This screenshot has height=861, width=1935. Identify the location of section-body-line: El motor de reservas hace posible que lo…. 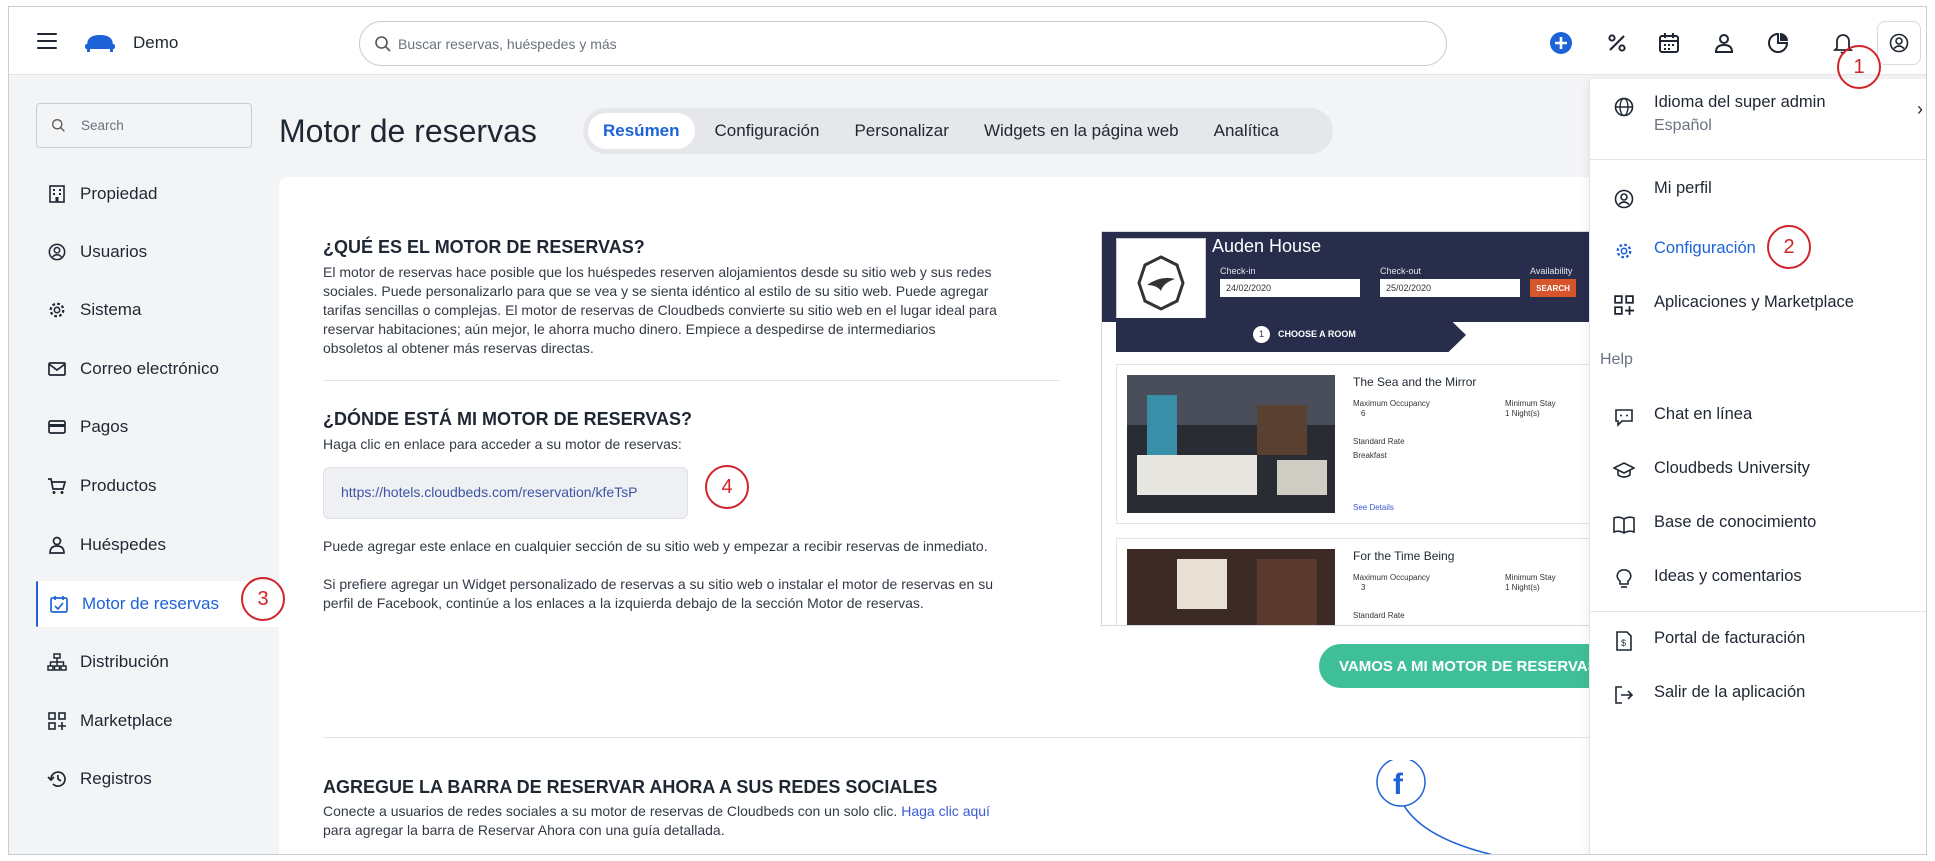
(657, 272).